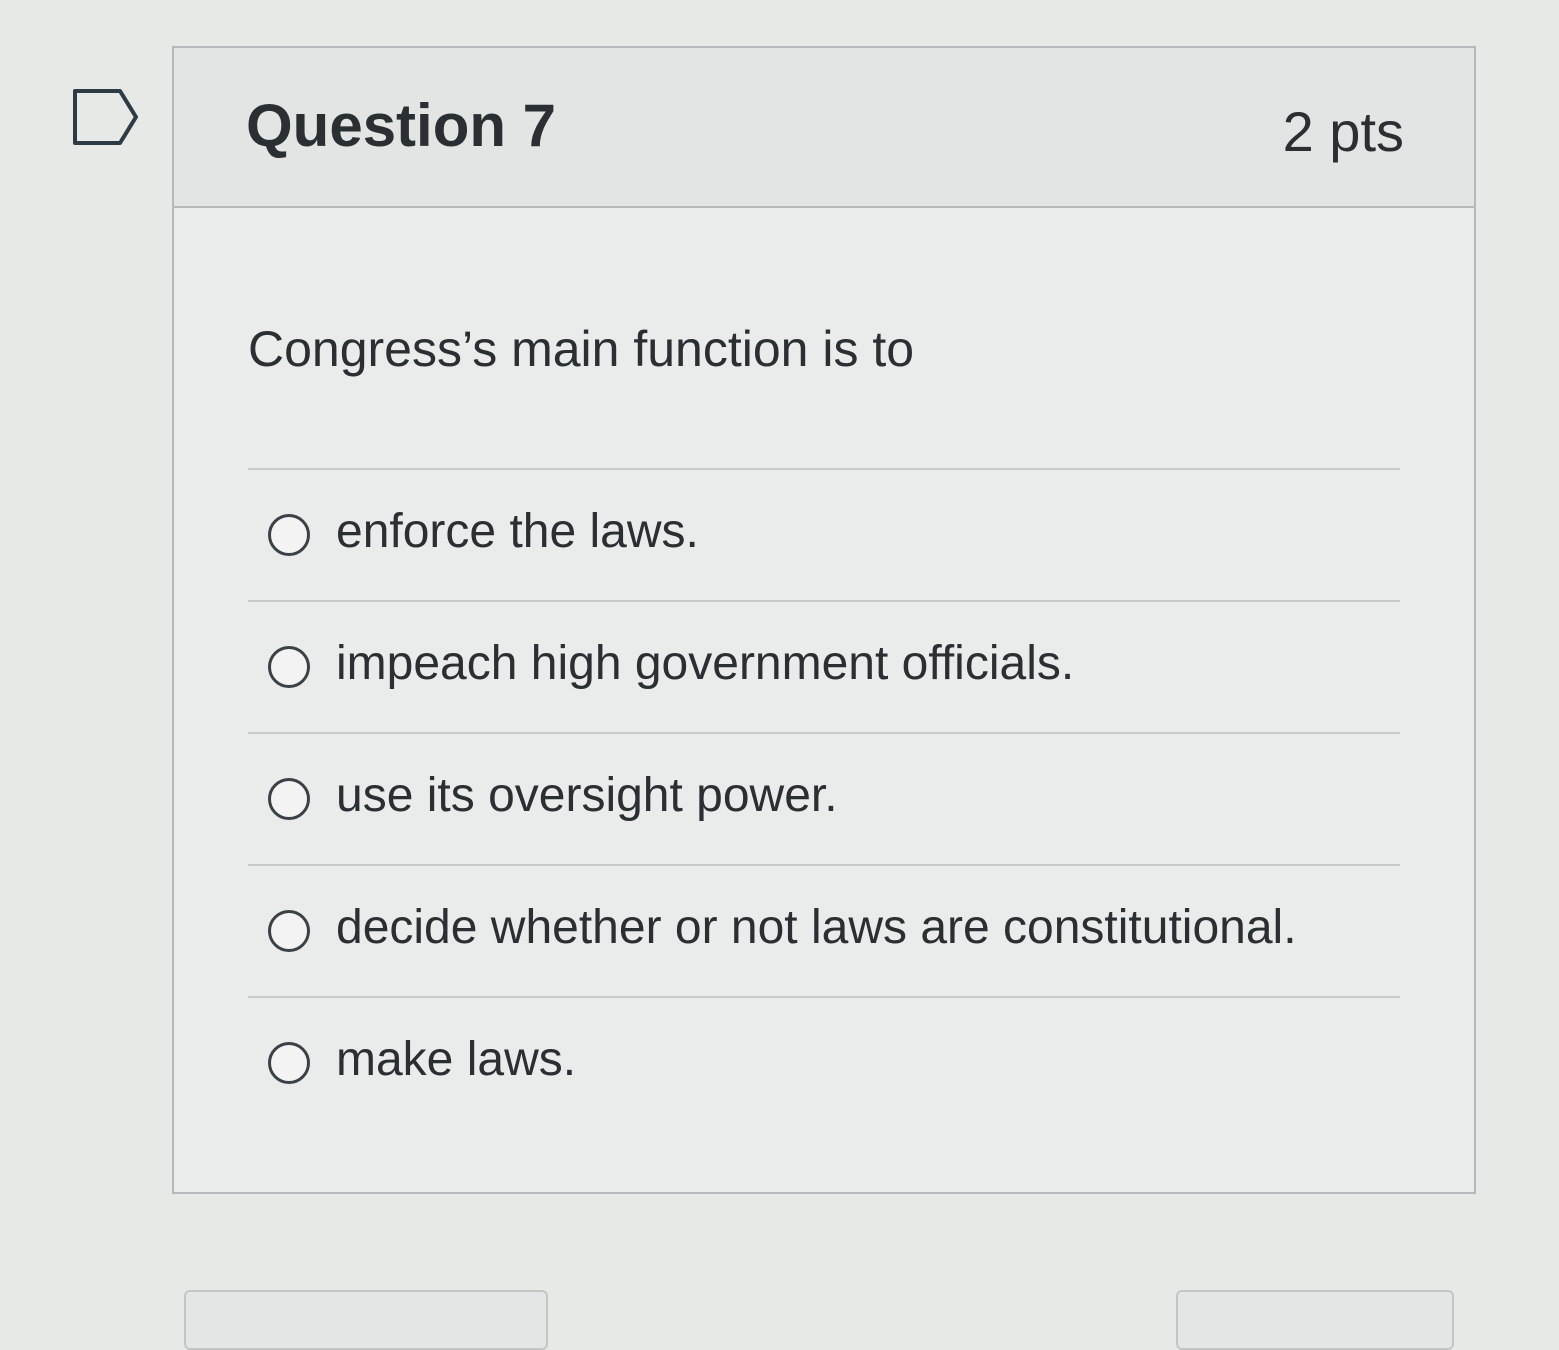  I want to click on flag-question-icon, so click(106, 117).